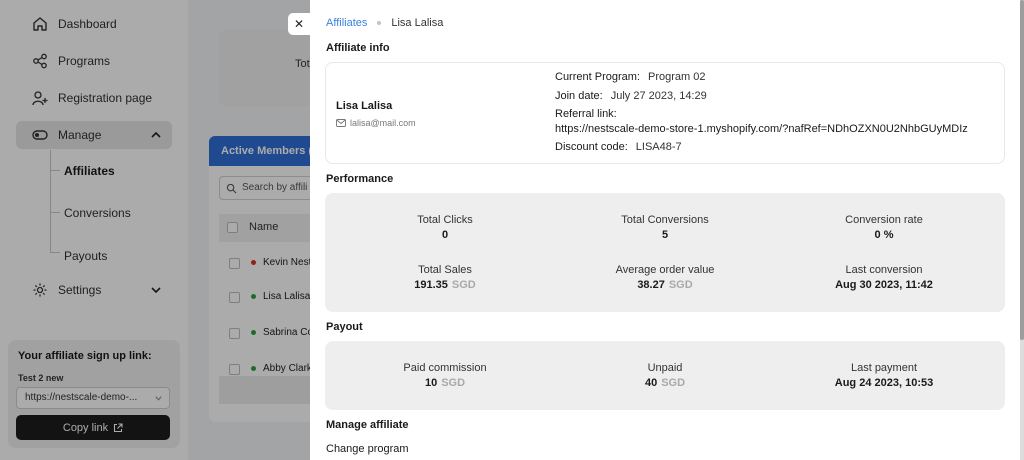 The height and width of the screenshot is (460, 1024). What do you see at coordinates (367, 449) in the screenshot?
I see `change-program-link: Change program` at bounding box center [367, 449].